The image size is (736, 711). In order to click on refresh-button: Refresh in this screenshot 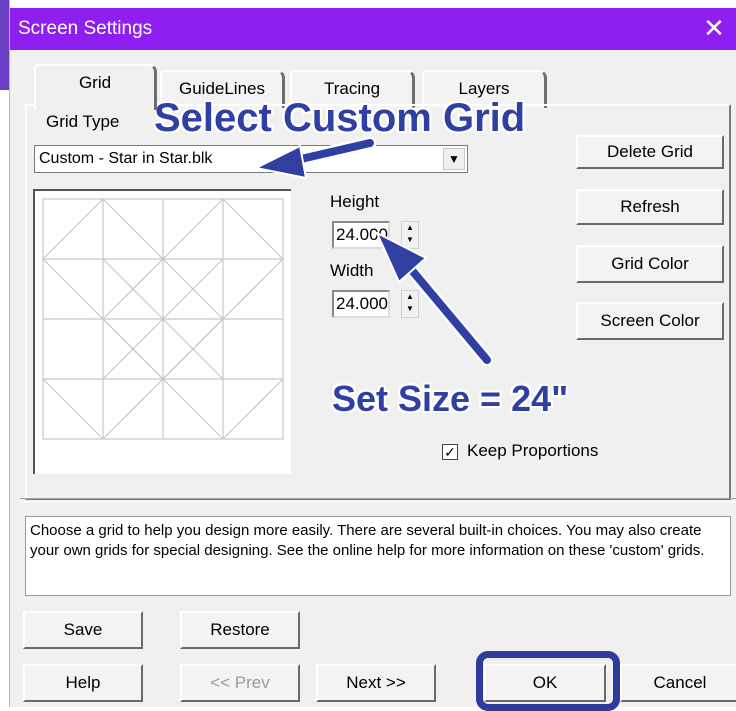, I will do `click(650, 207)`.